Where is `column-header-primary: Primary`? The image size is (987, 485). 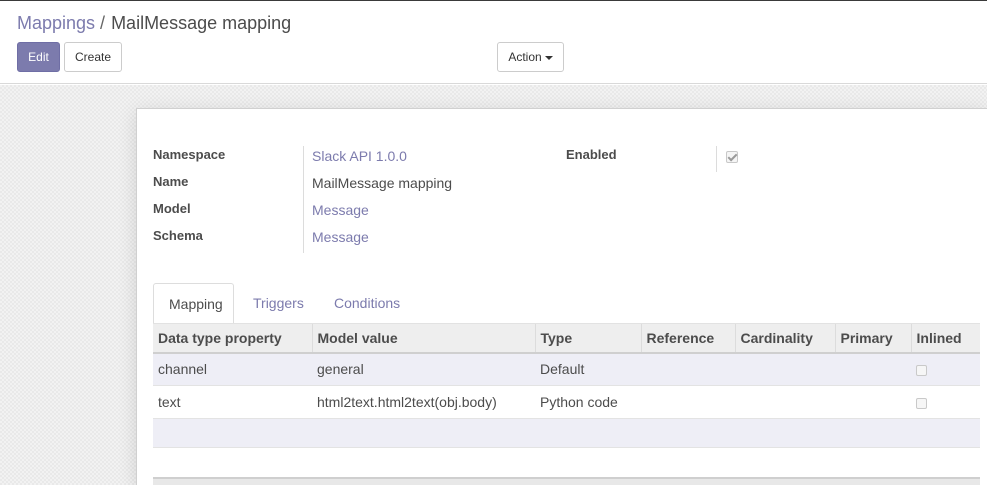
column-header-primary: Primary is located at coordinates (872, 338).